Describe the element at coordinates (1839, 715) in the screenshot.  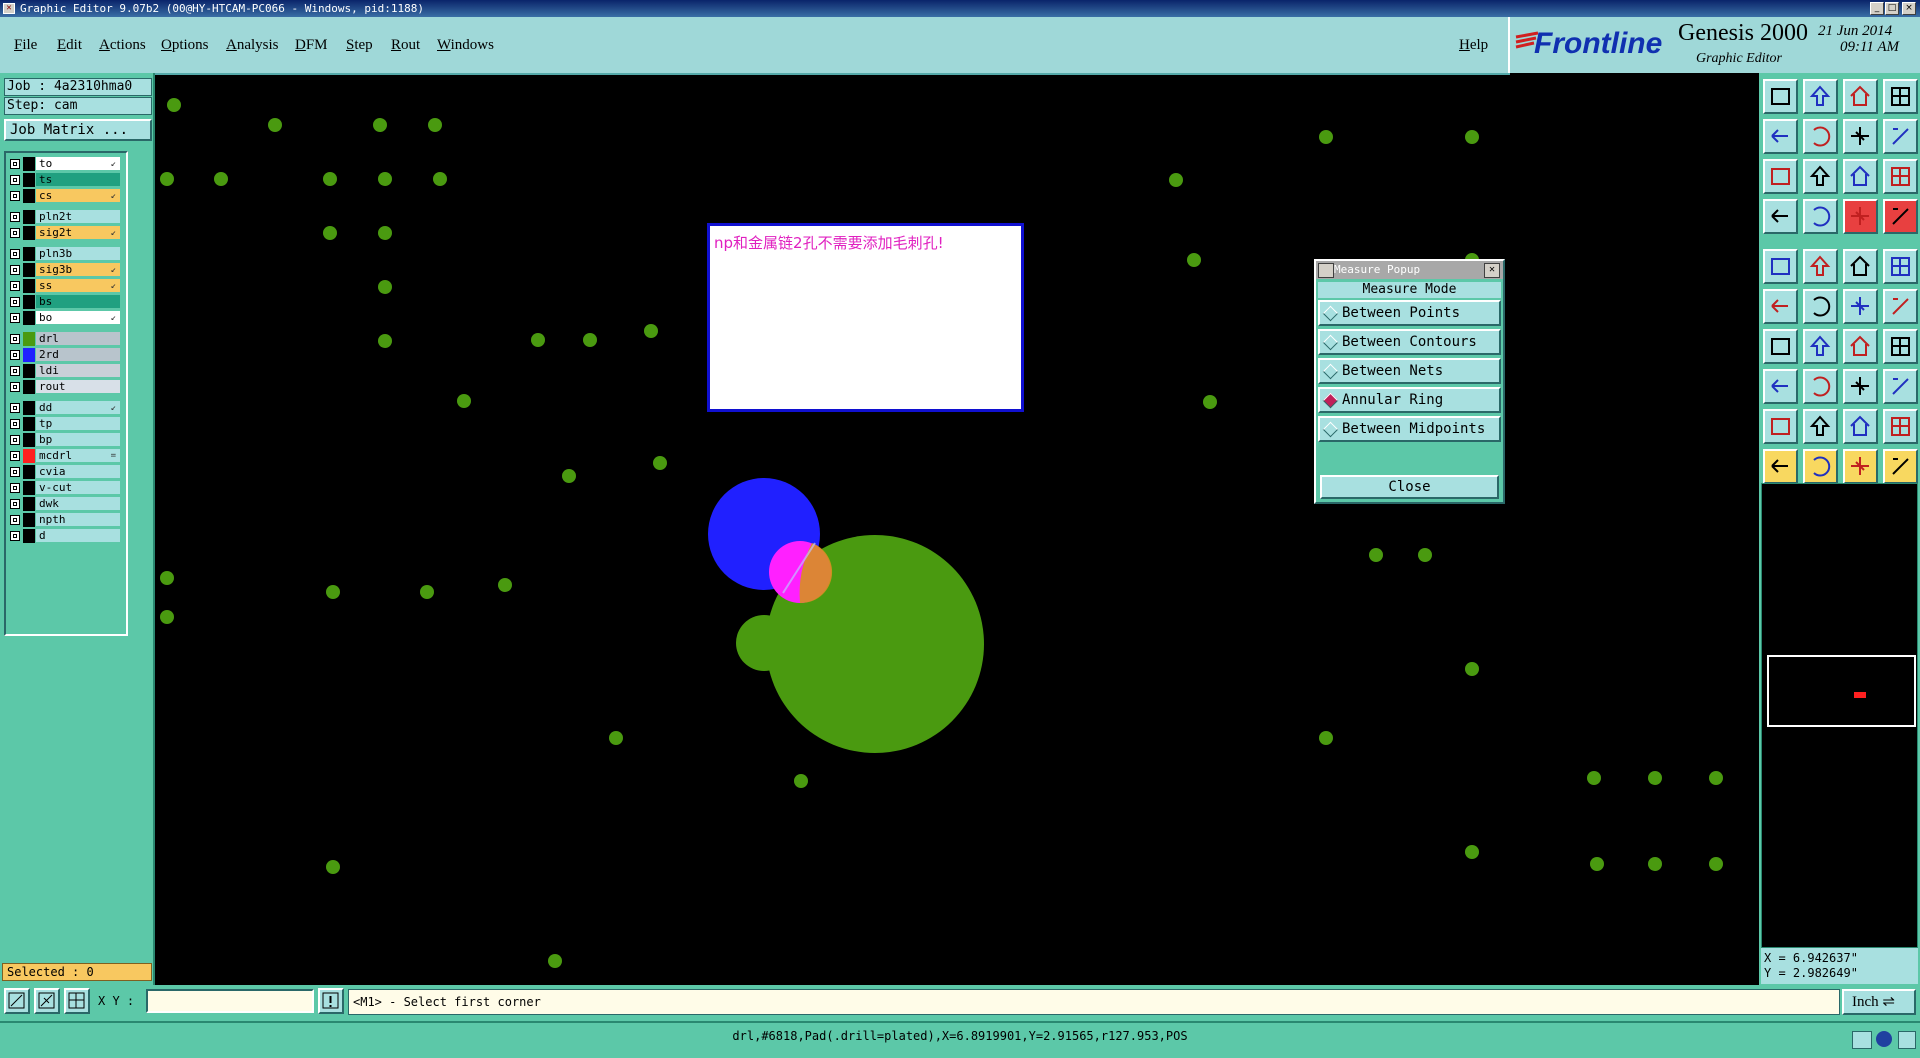
I see `board-overview` at that location.